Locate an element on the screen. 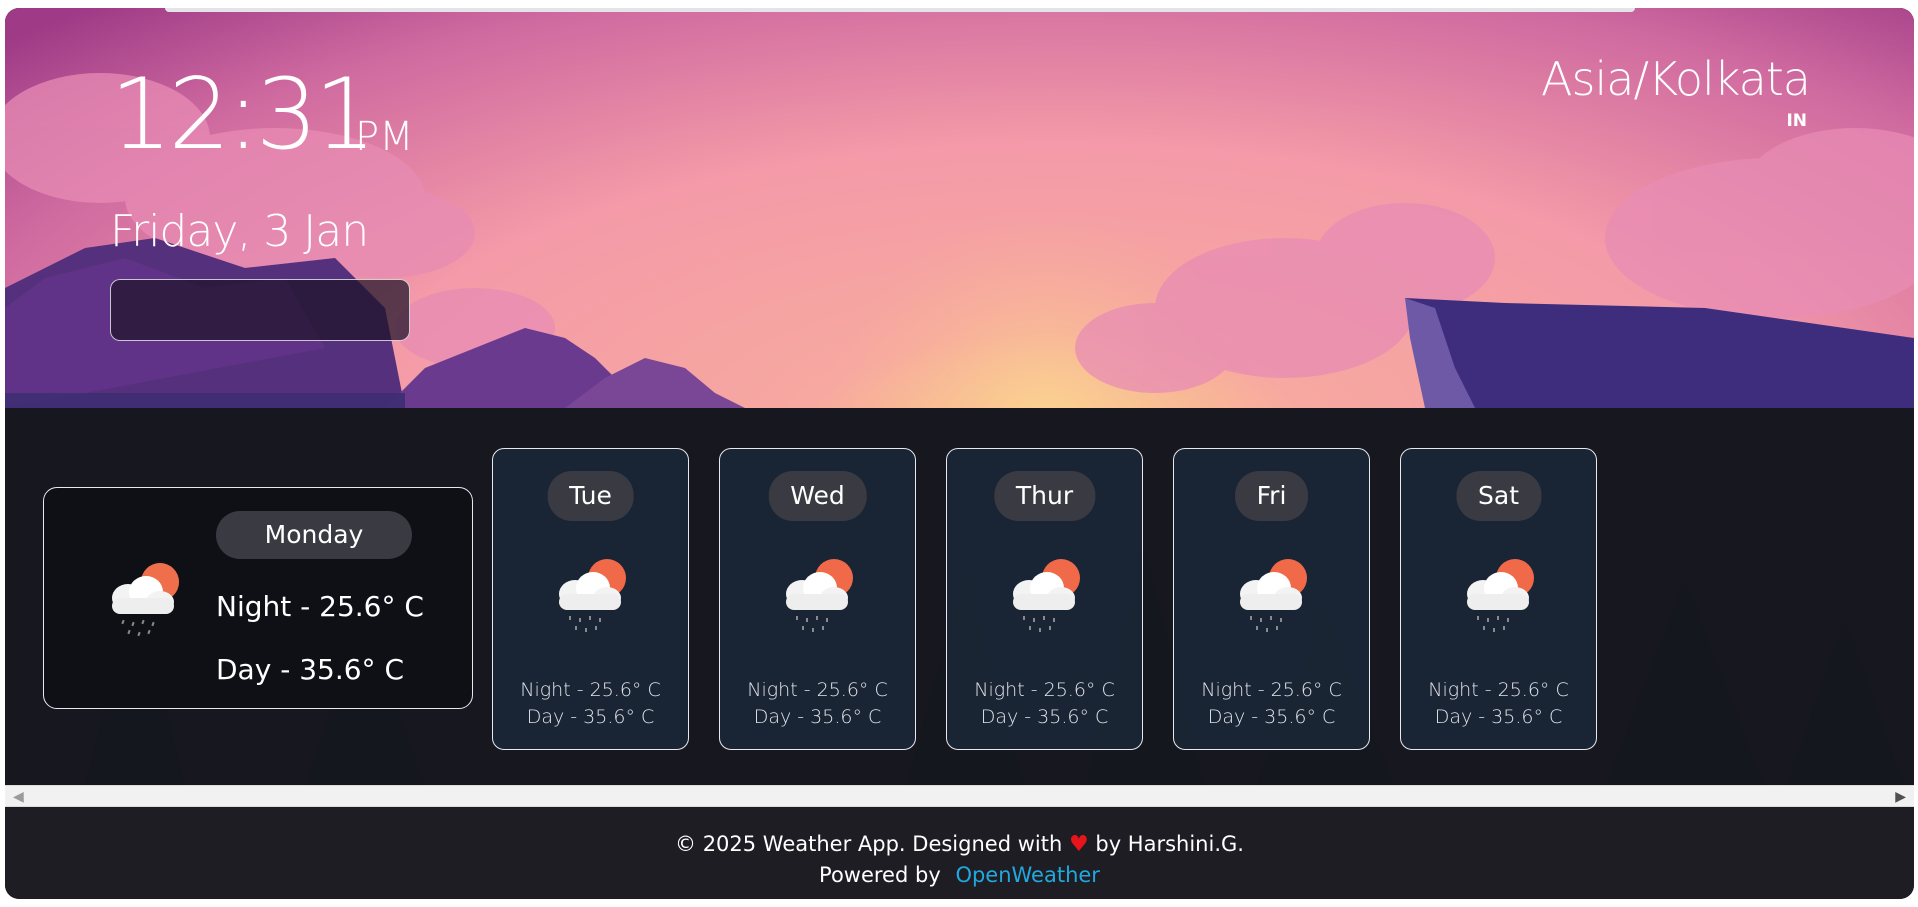  timezone-label: Asia/Kolkata is located at coordinates (1676, 79).